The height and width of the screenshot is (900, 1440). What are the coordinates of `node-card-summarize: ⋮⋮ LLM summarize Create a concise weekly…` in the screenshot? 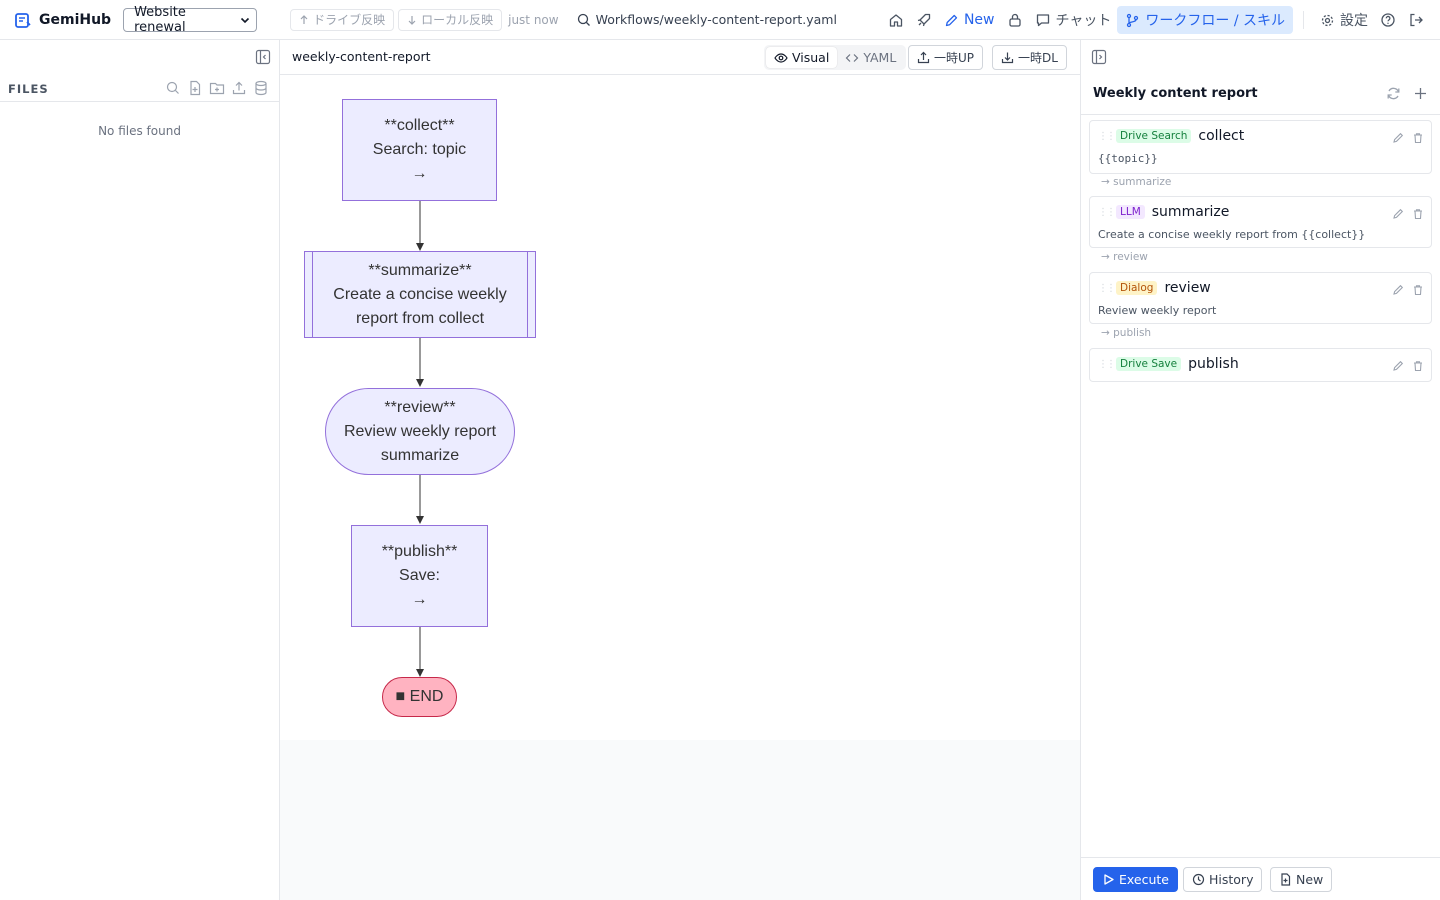 It's located at (1260, 222).